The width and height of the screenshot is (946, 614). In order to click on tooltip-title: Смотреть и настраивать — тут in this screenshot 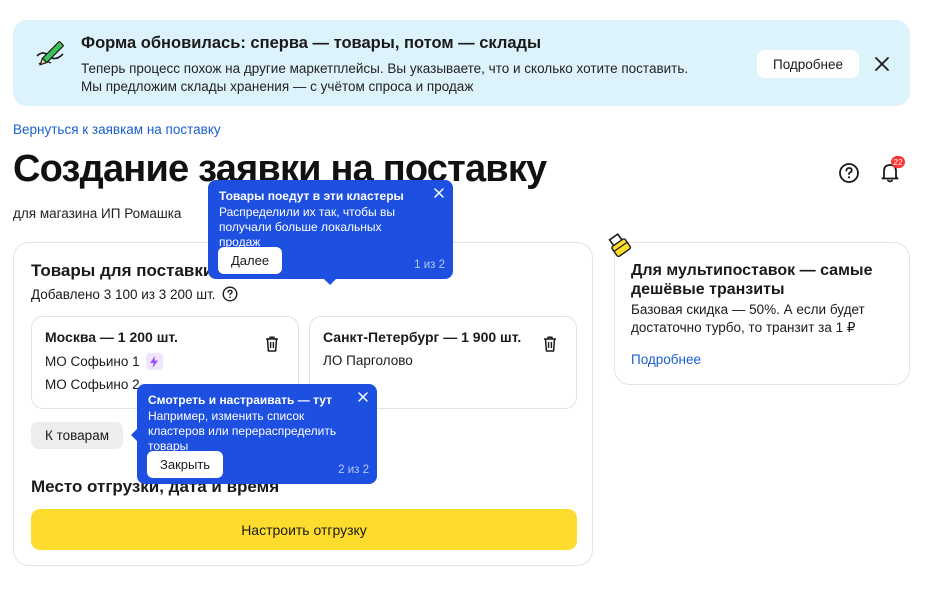, I will do `click(240, 400)`.